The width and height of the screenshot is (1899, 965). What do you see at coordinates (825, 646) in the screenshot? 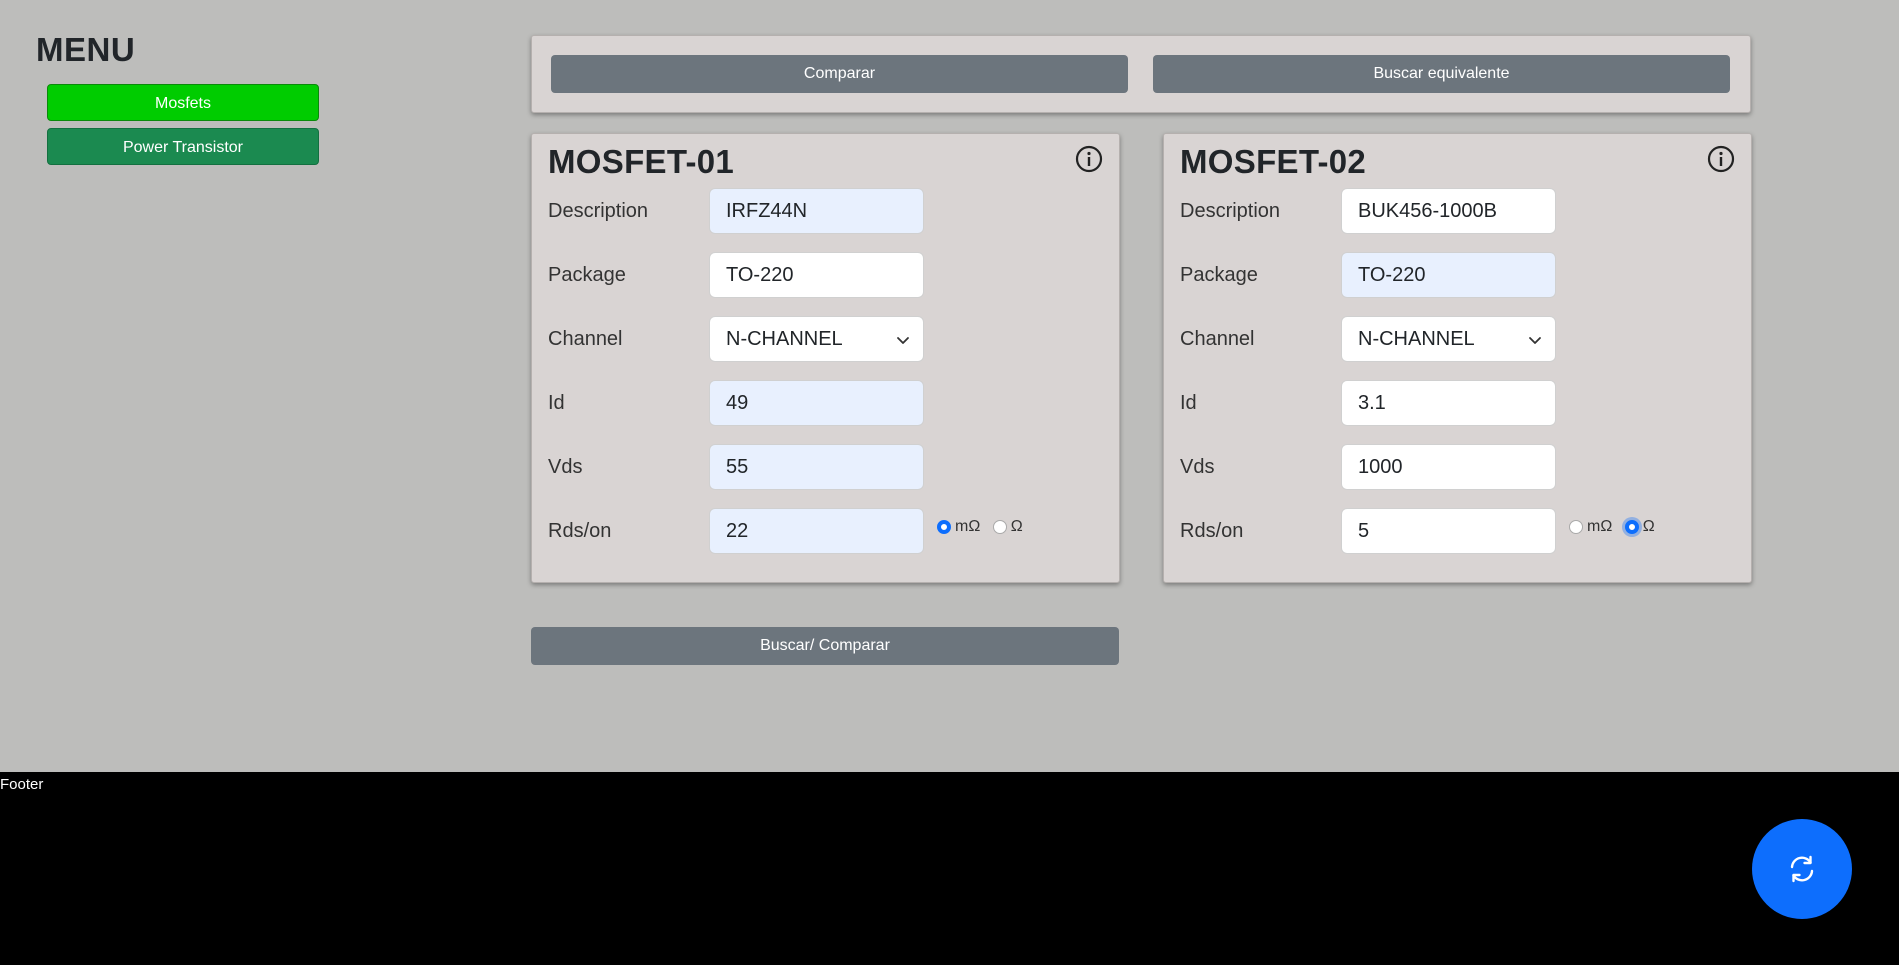
I see `search-compare-button: Buscar/ Comparar` at bounding box center [825, 646].